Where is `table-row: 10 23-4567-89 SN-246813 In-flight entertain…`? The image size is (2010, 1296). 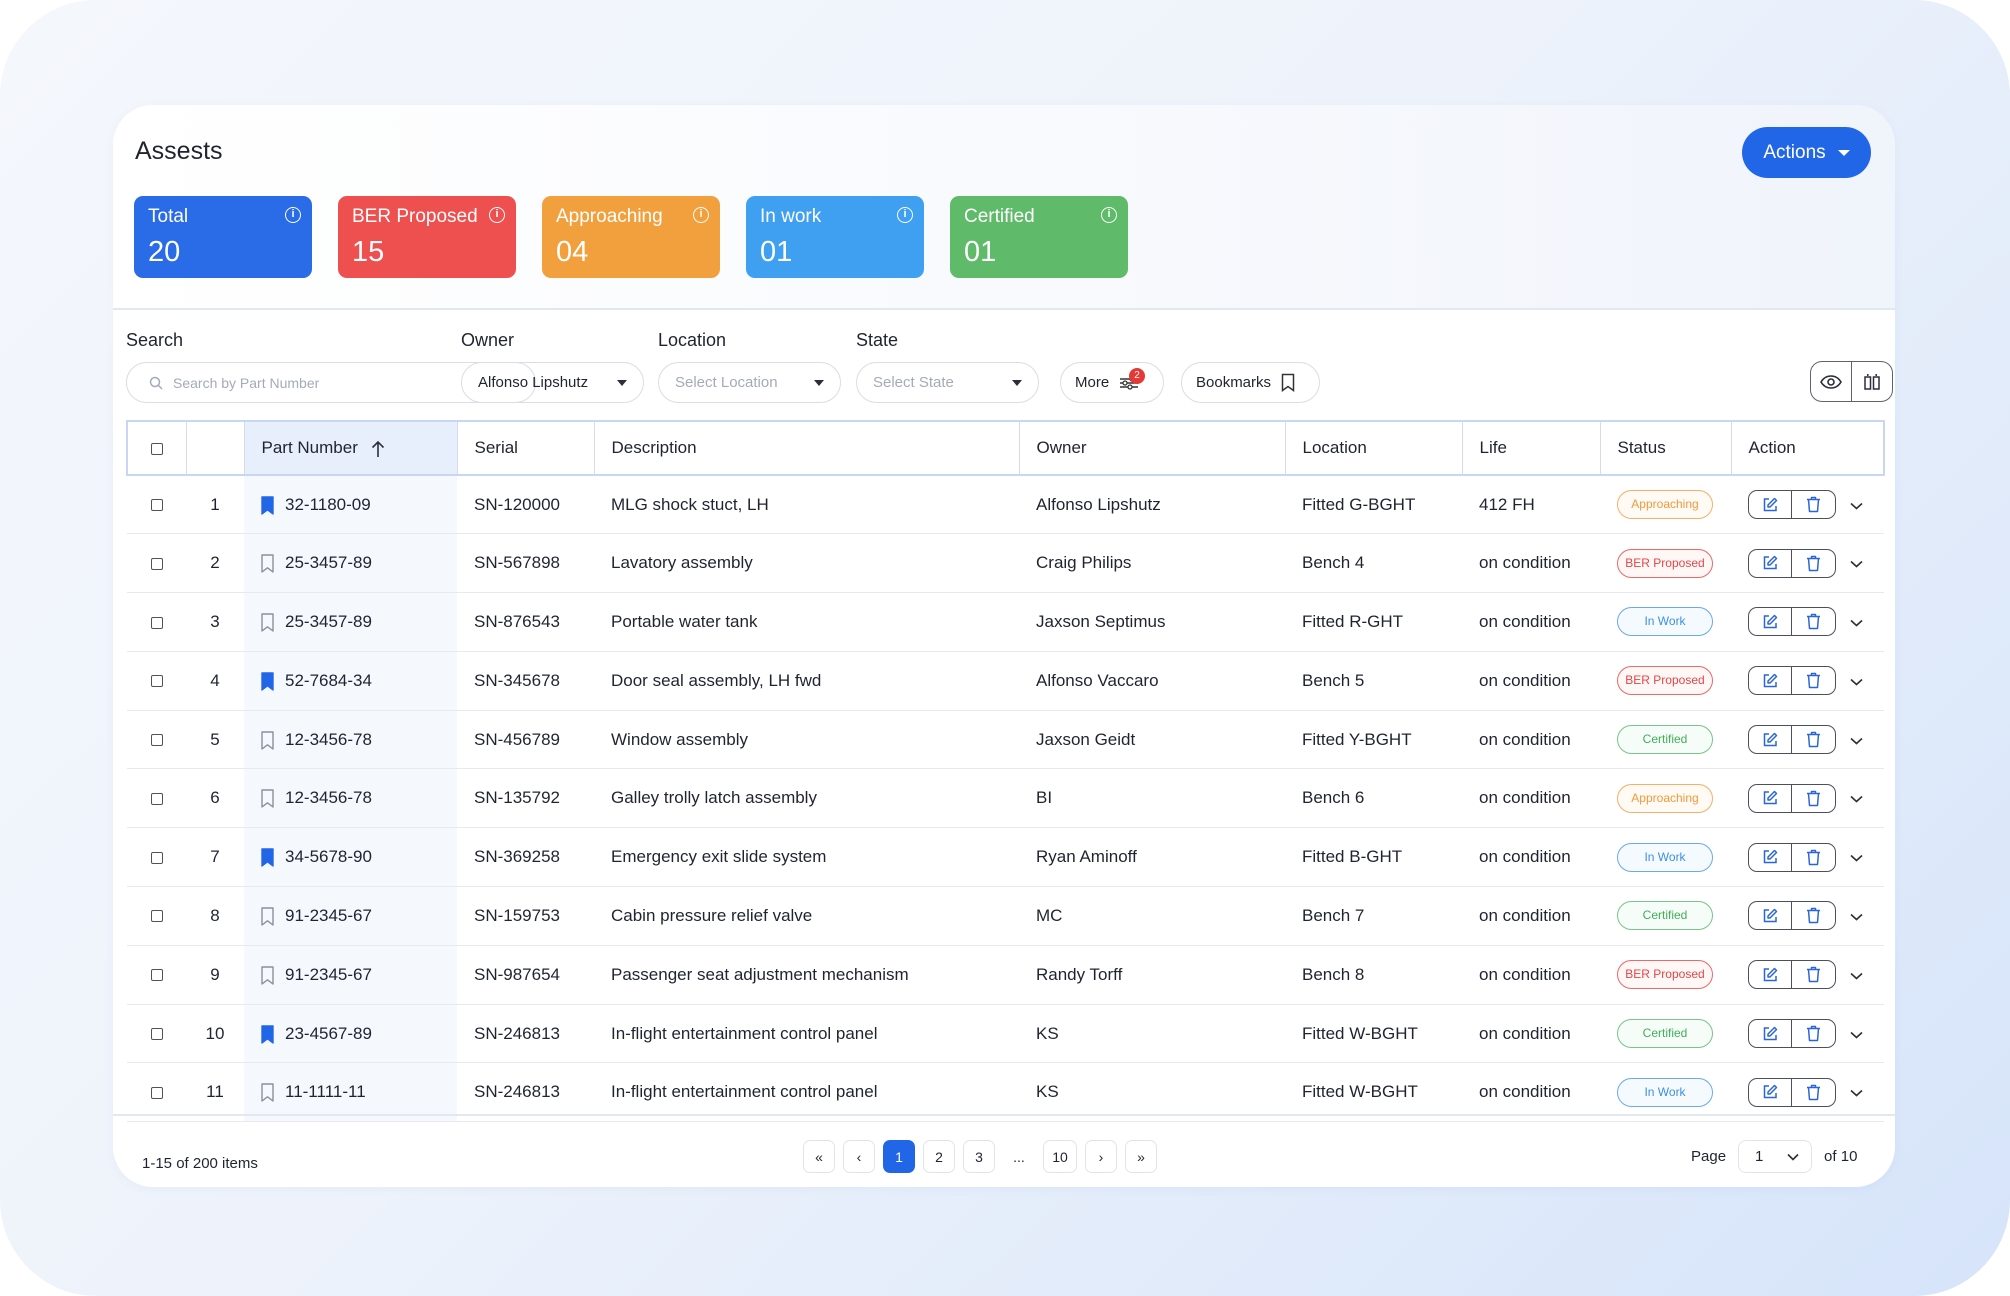 table-row: 10 23-4567-89 SN-246813 In-flight entertain… is located at coordinates (1005, 1033).